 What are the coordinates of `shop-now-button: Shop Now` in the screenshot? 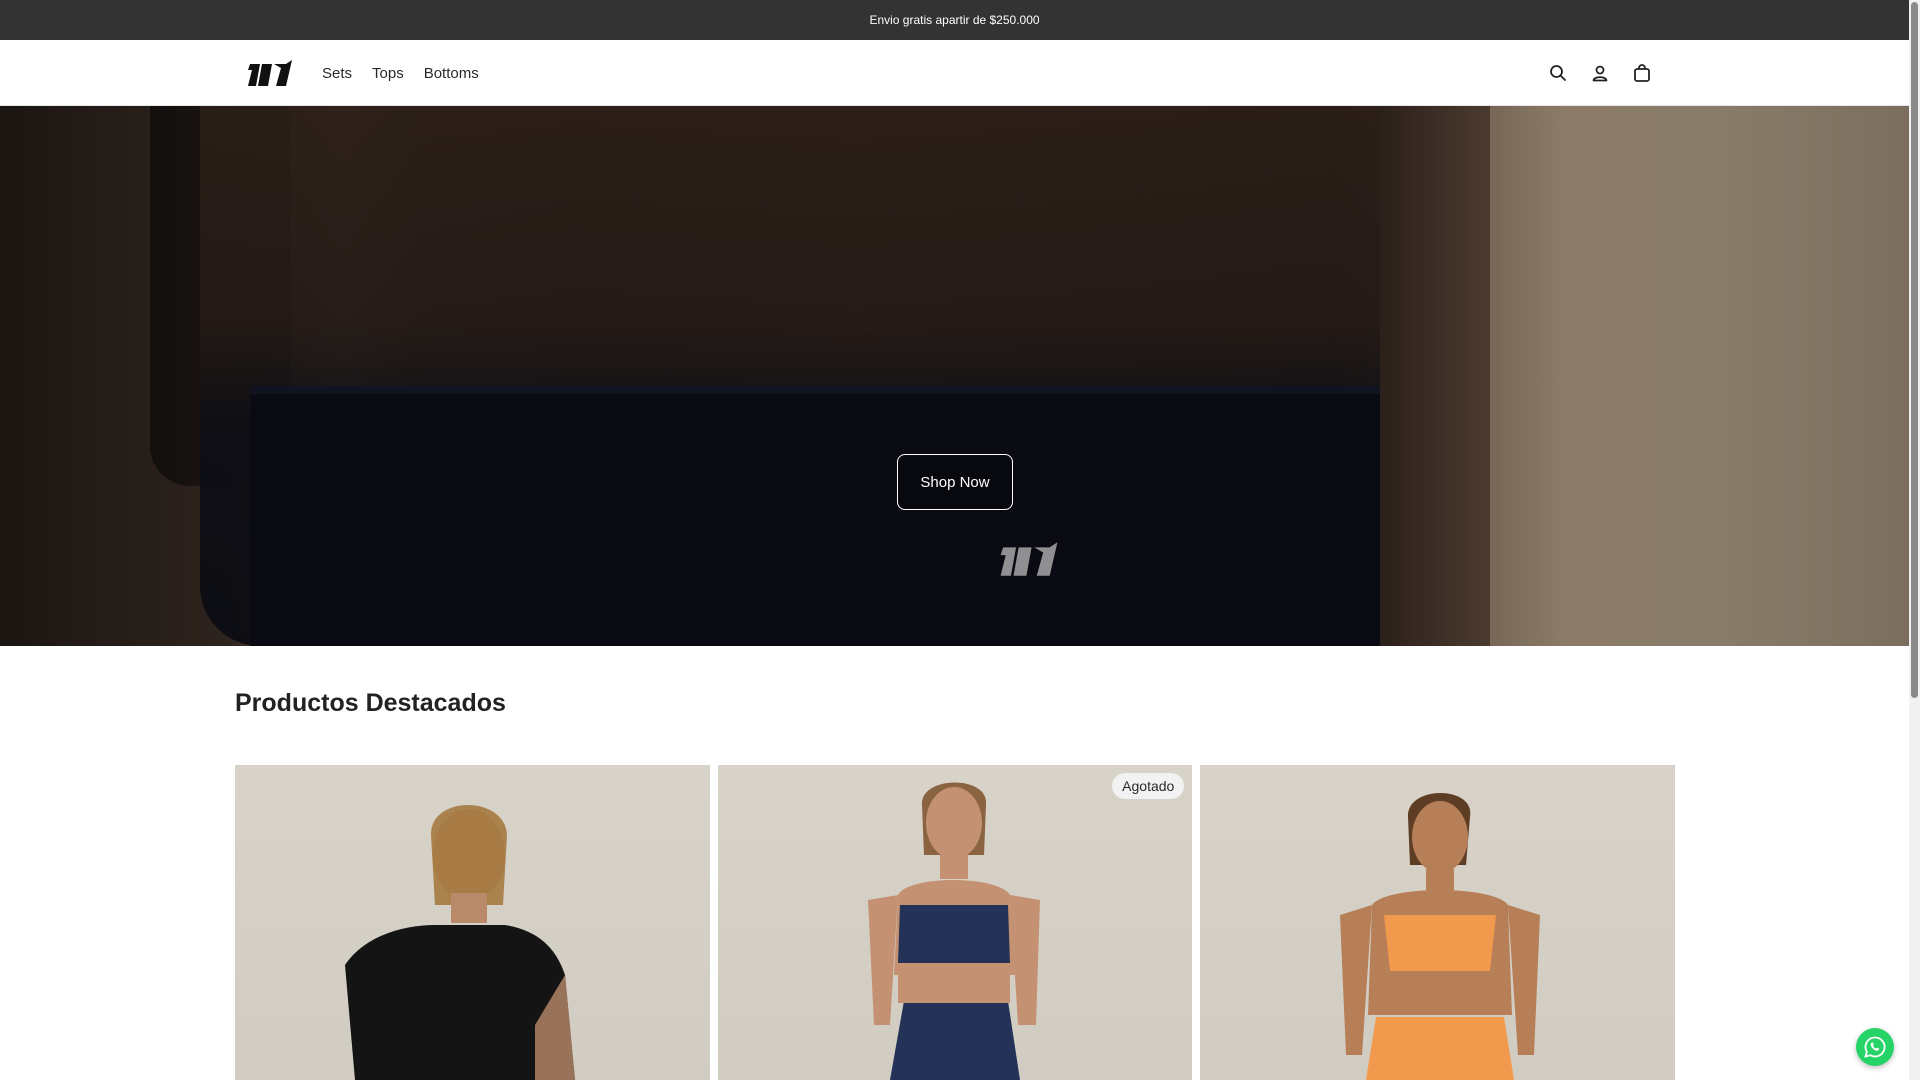 It's located at (955, 482).